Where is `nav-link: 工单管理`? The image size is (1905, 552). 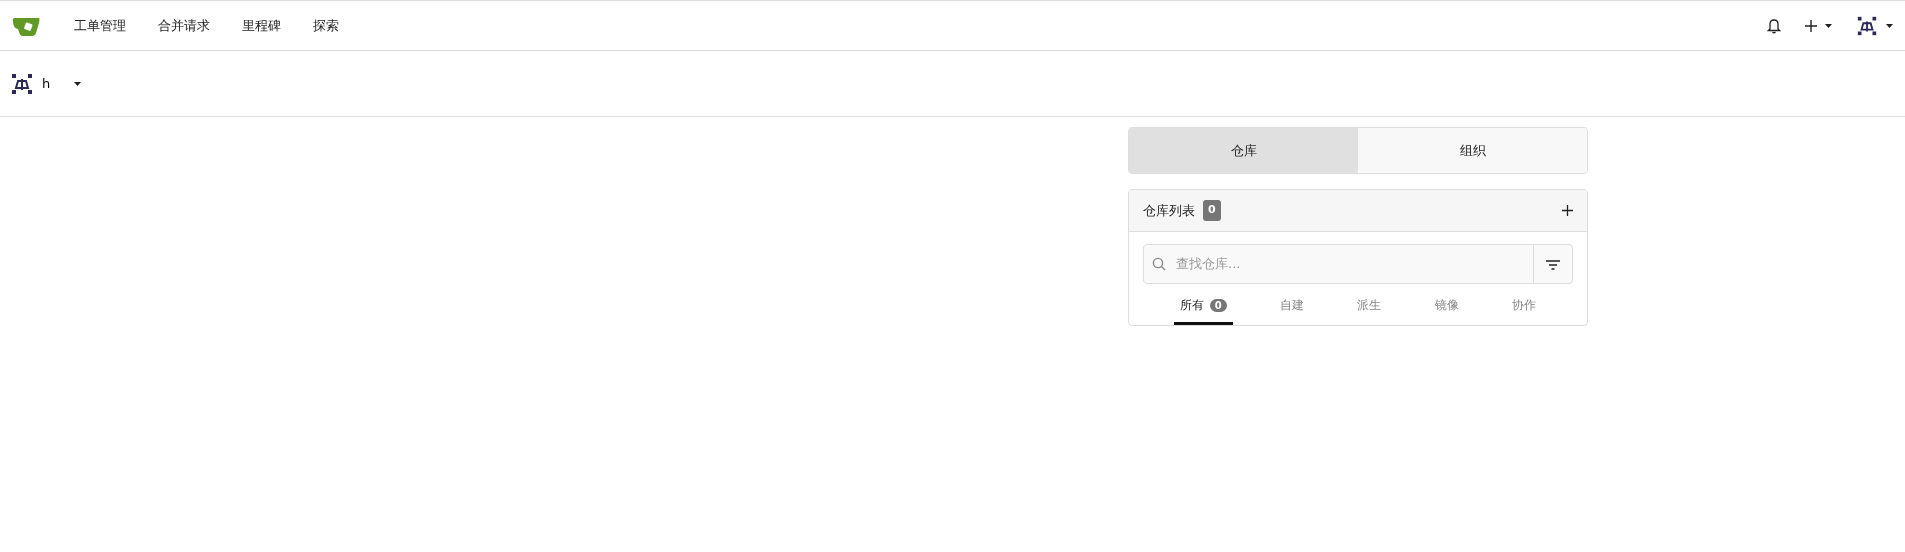
nav-link: 工单管理 is located at coordinates (100, 25).